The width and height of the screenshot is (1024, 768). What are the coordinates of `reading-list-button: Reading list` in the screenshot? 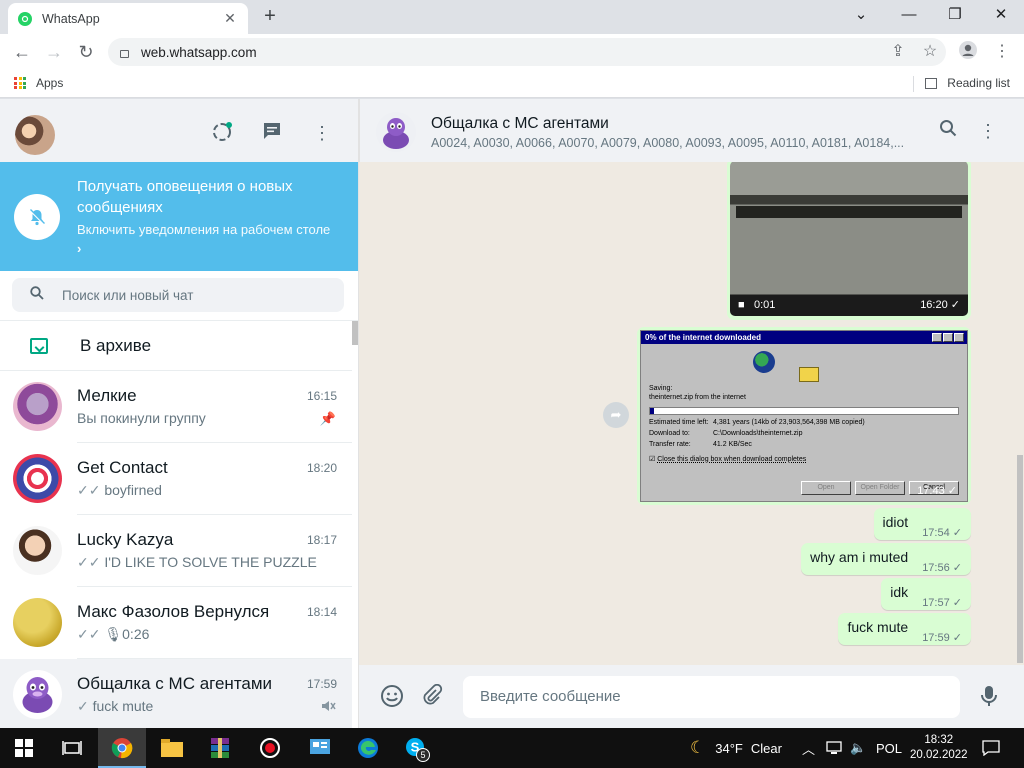 It's located at (967, 83).